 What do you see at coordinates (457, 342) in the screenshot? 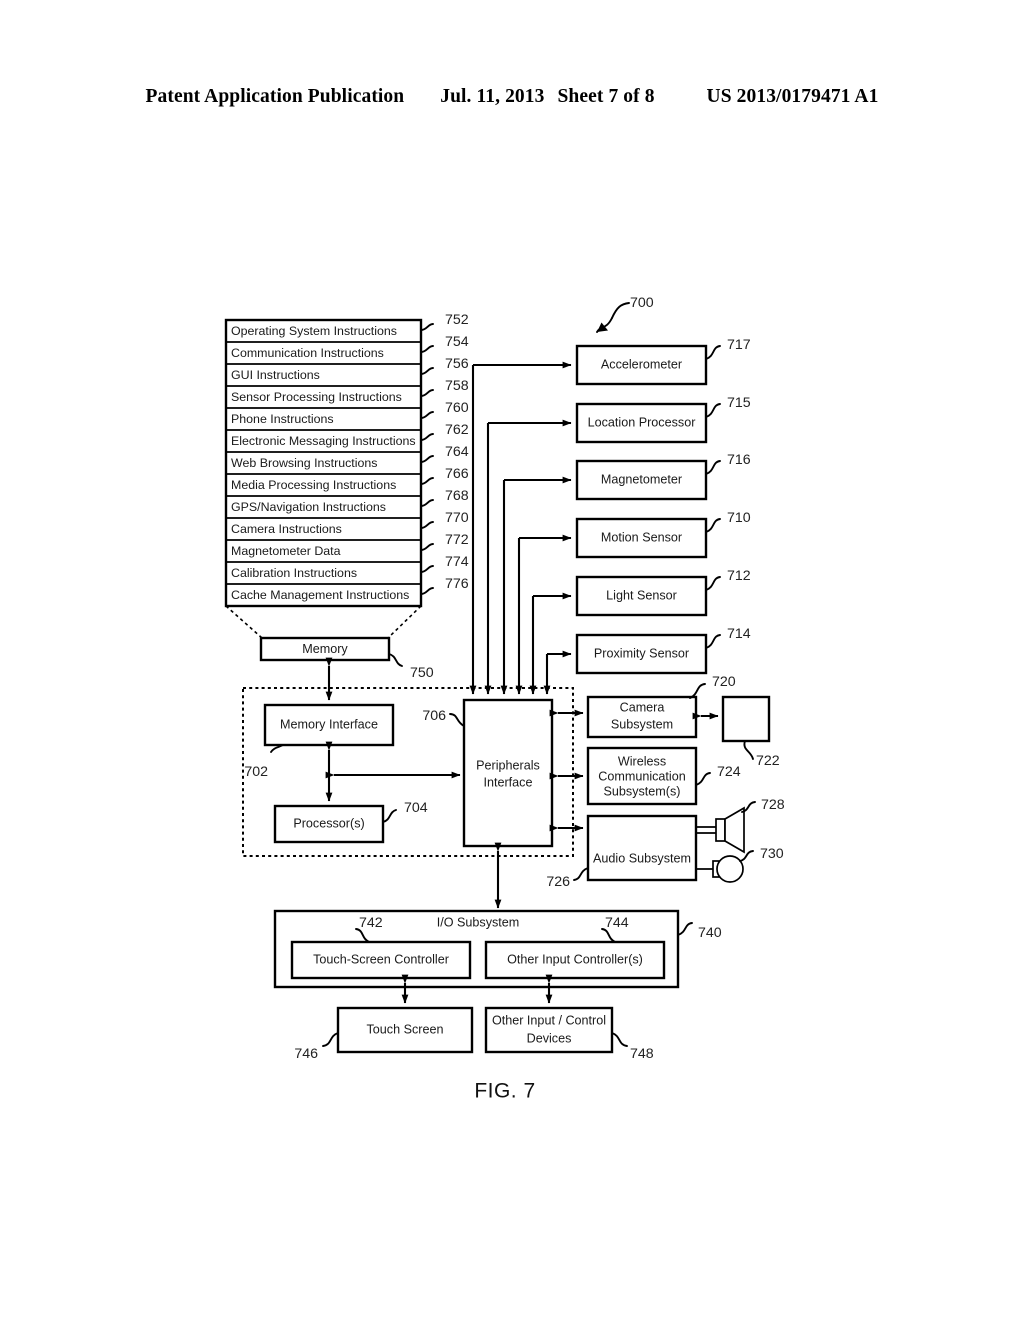
I see `instruction-ref-label: 754` at bounding box center [457, 342].